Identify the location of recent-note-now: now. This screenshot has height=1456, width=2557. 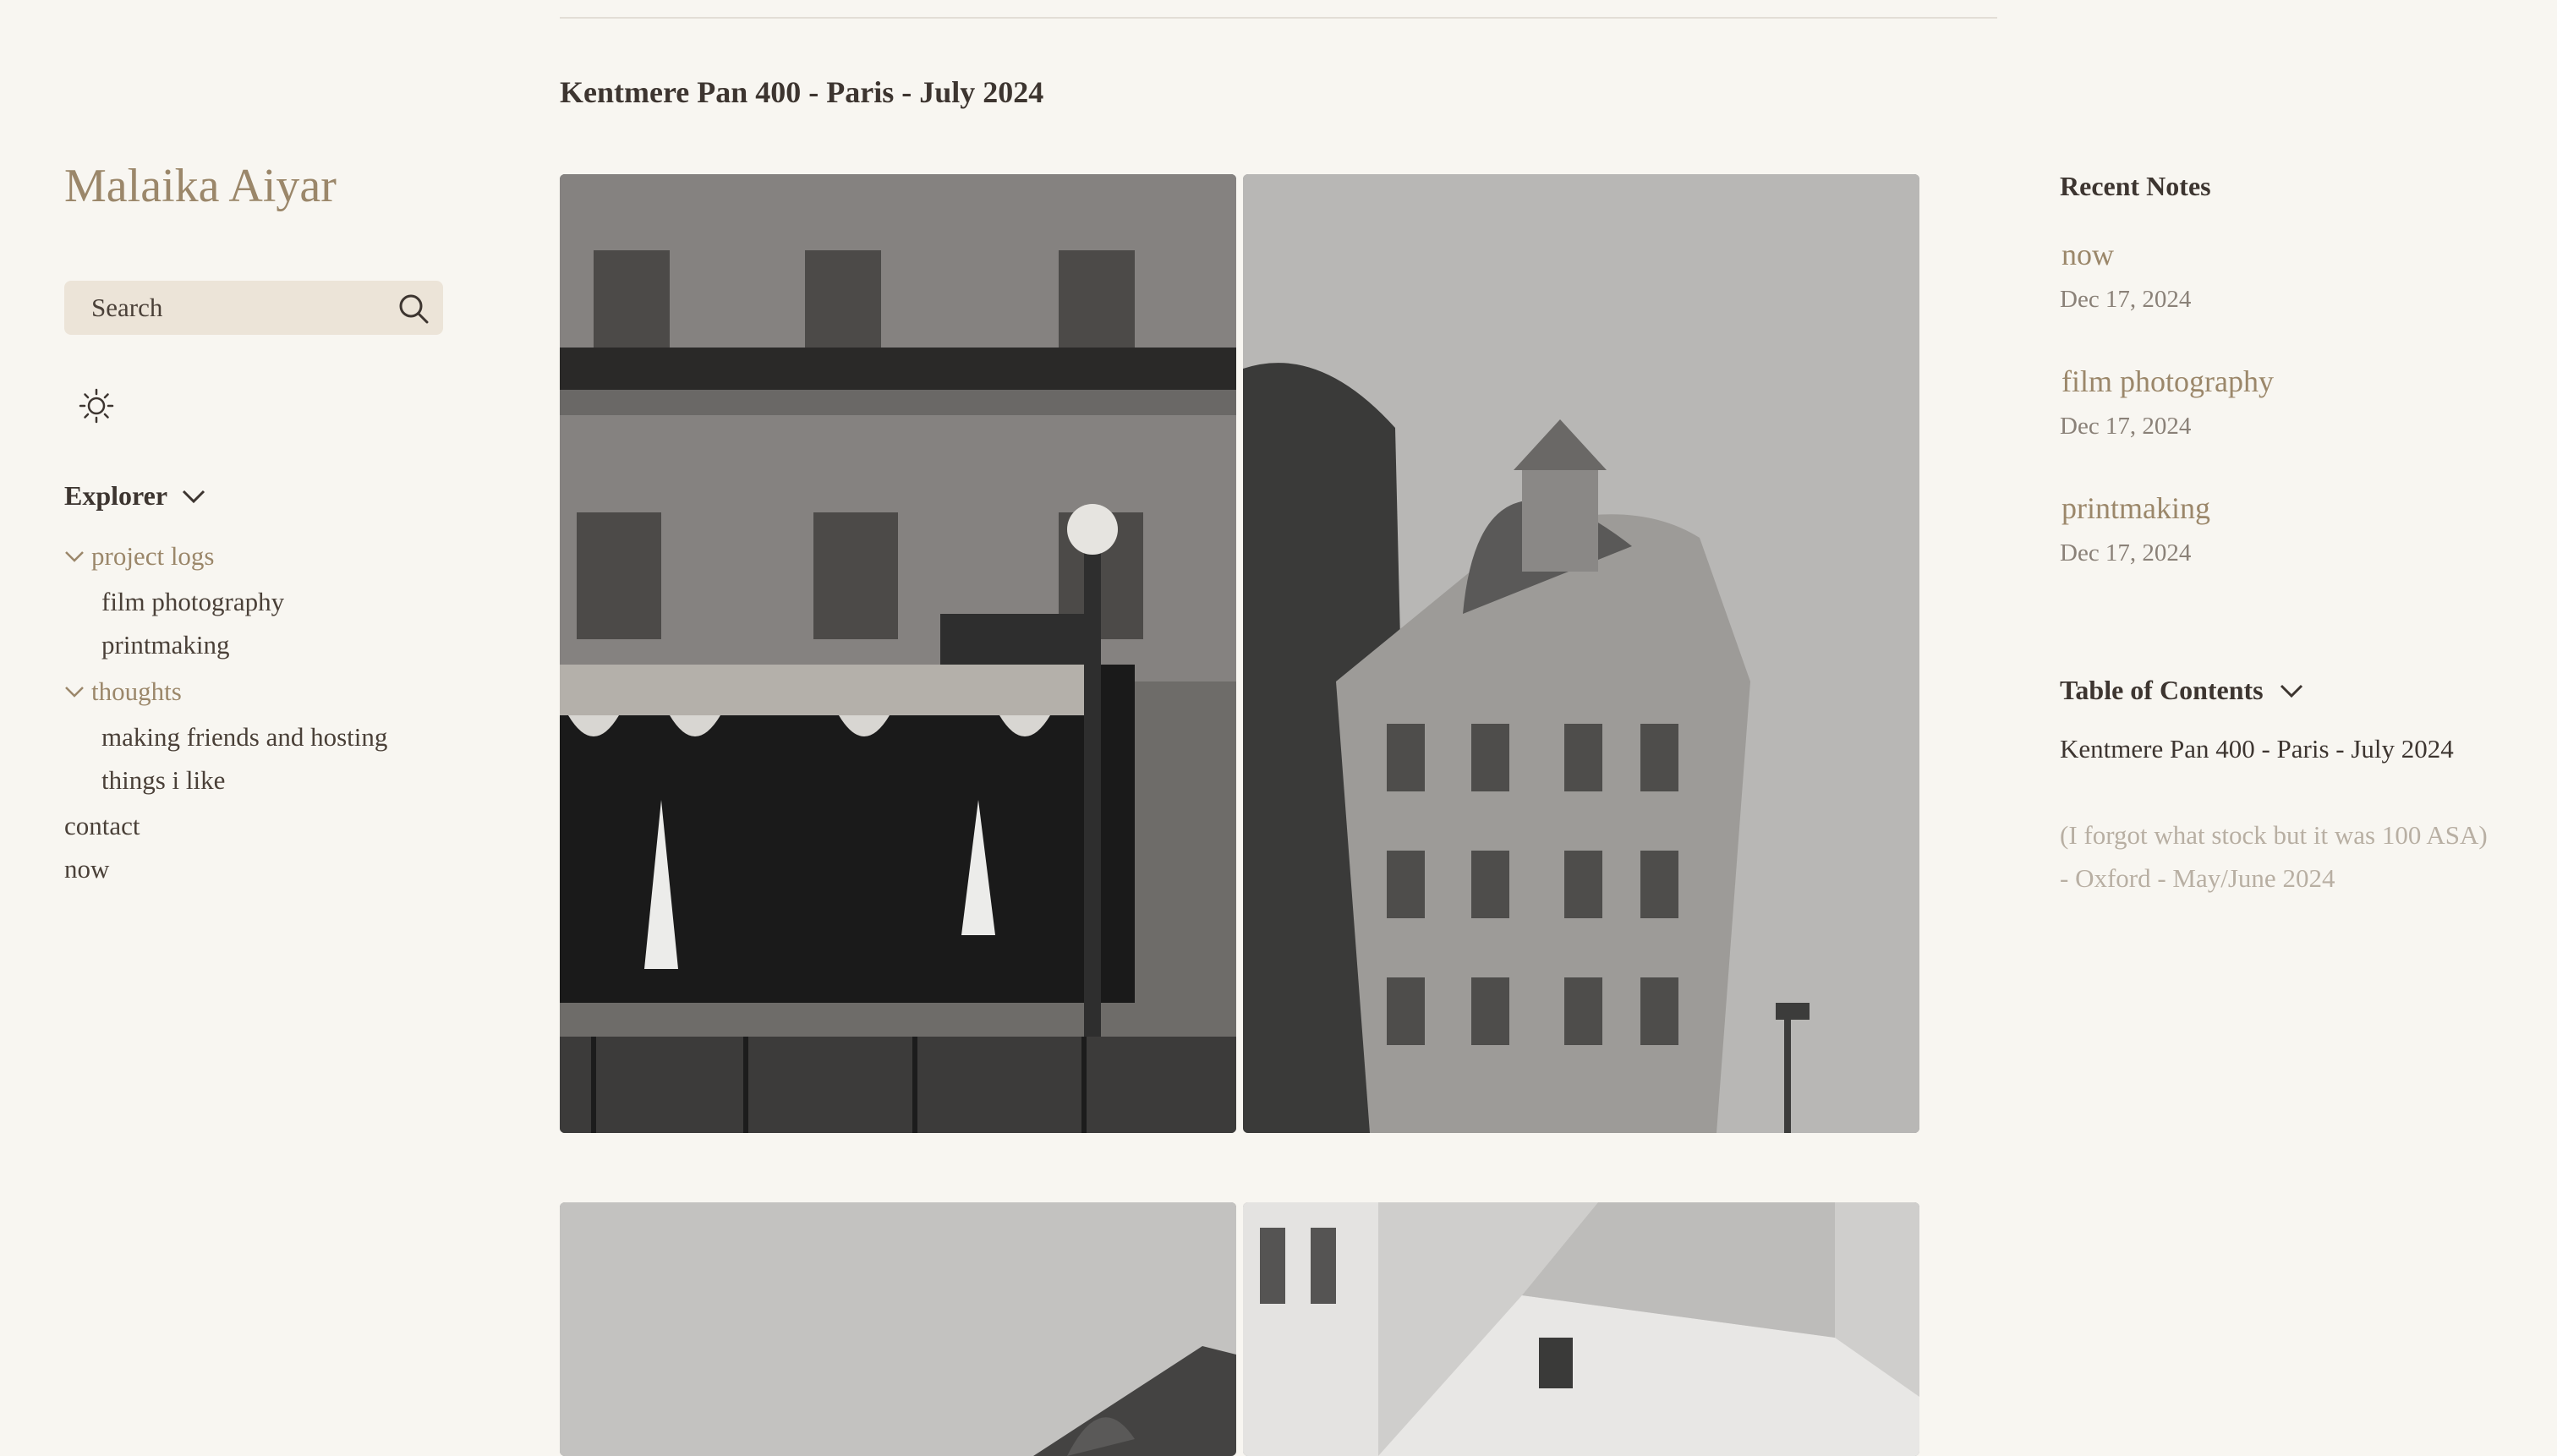
(2087, 255).